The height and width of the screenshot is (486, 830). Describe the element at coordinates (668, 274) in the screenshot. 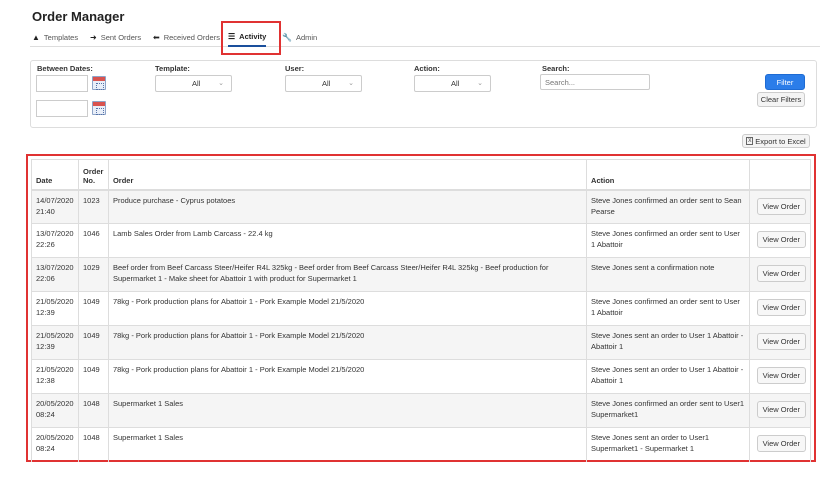

I see `cell-action: Steve Jones sent a confirmation note` at that location.